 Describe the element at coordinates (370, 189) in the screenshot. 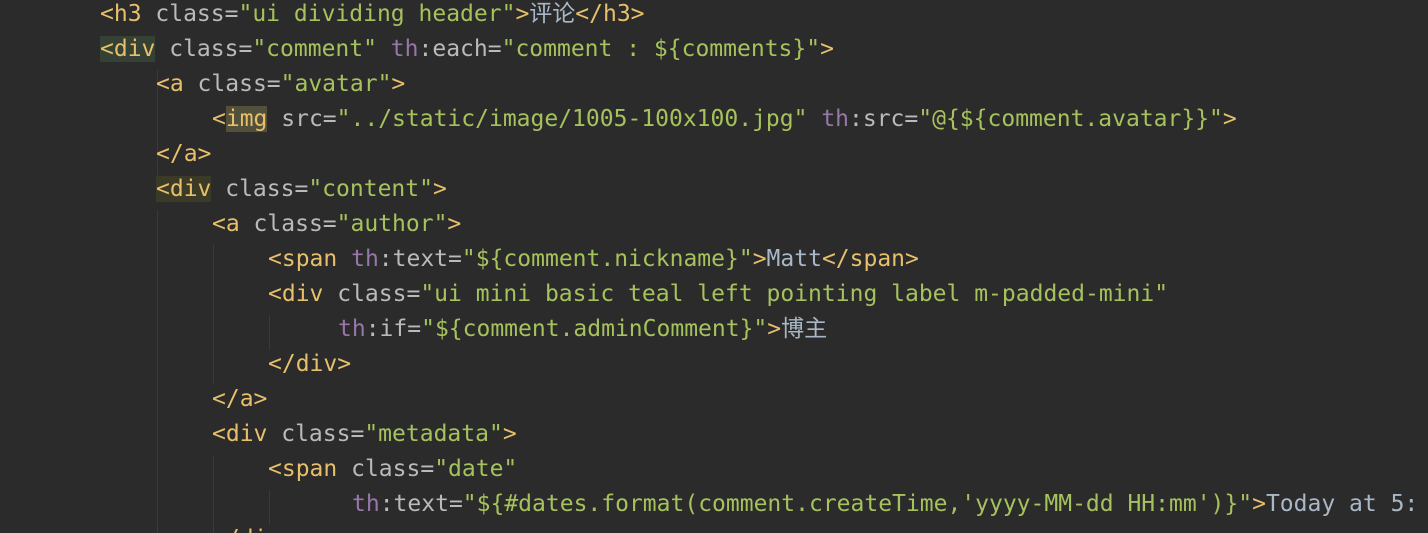

I see `code-token: "content"` at that location.